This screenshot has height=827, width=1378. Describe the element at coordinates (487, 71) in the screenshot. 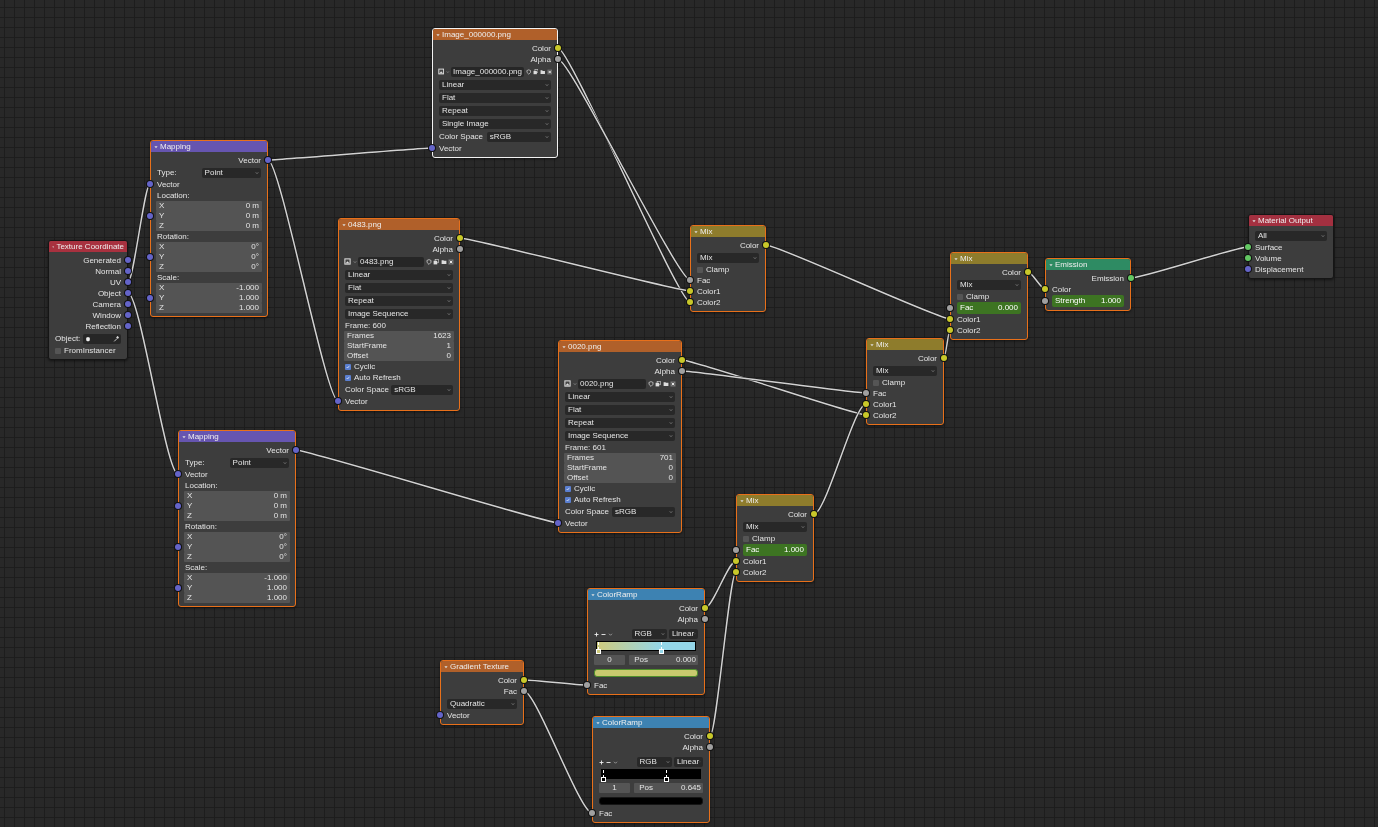

I see `image-name-field: Image_000000.png` at that location.